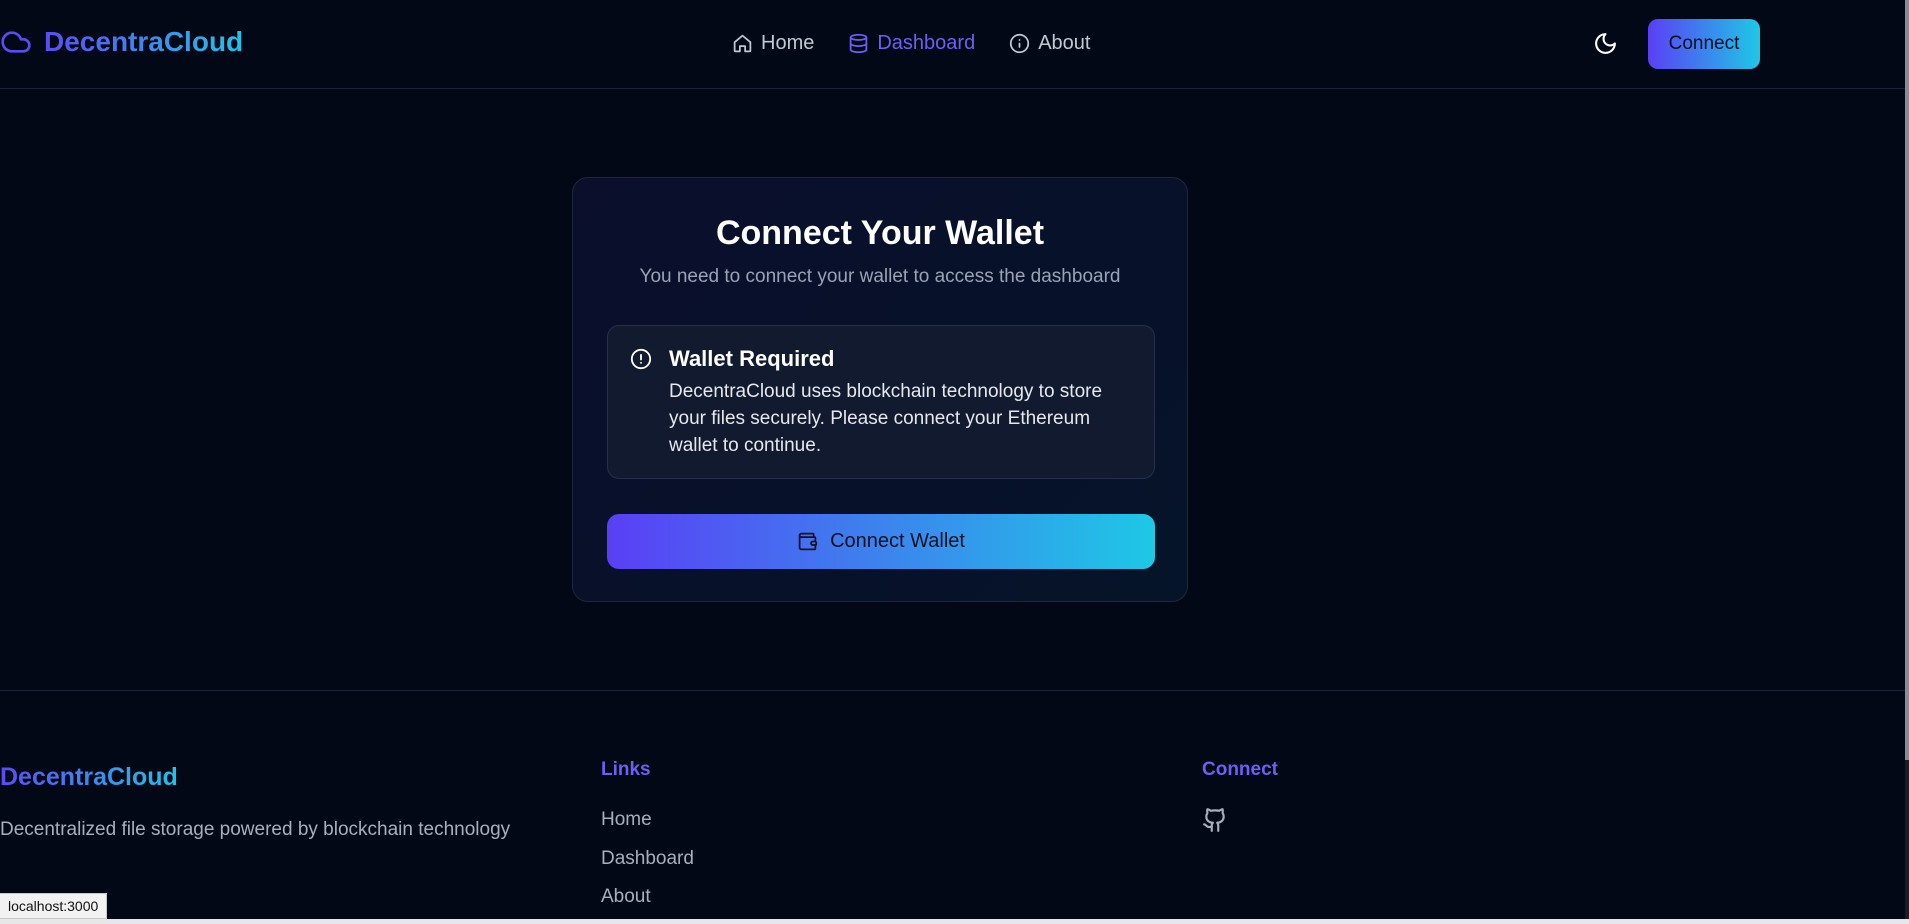 Image resolution: width=1909 pixels, height=924 pixels. I want to click on connect-wallet-label: Connect Wallet, so click(897, 541).